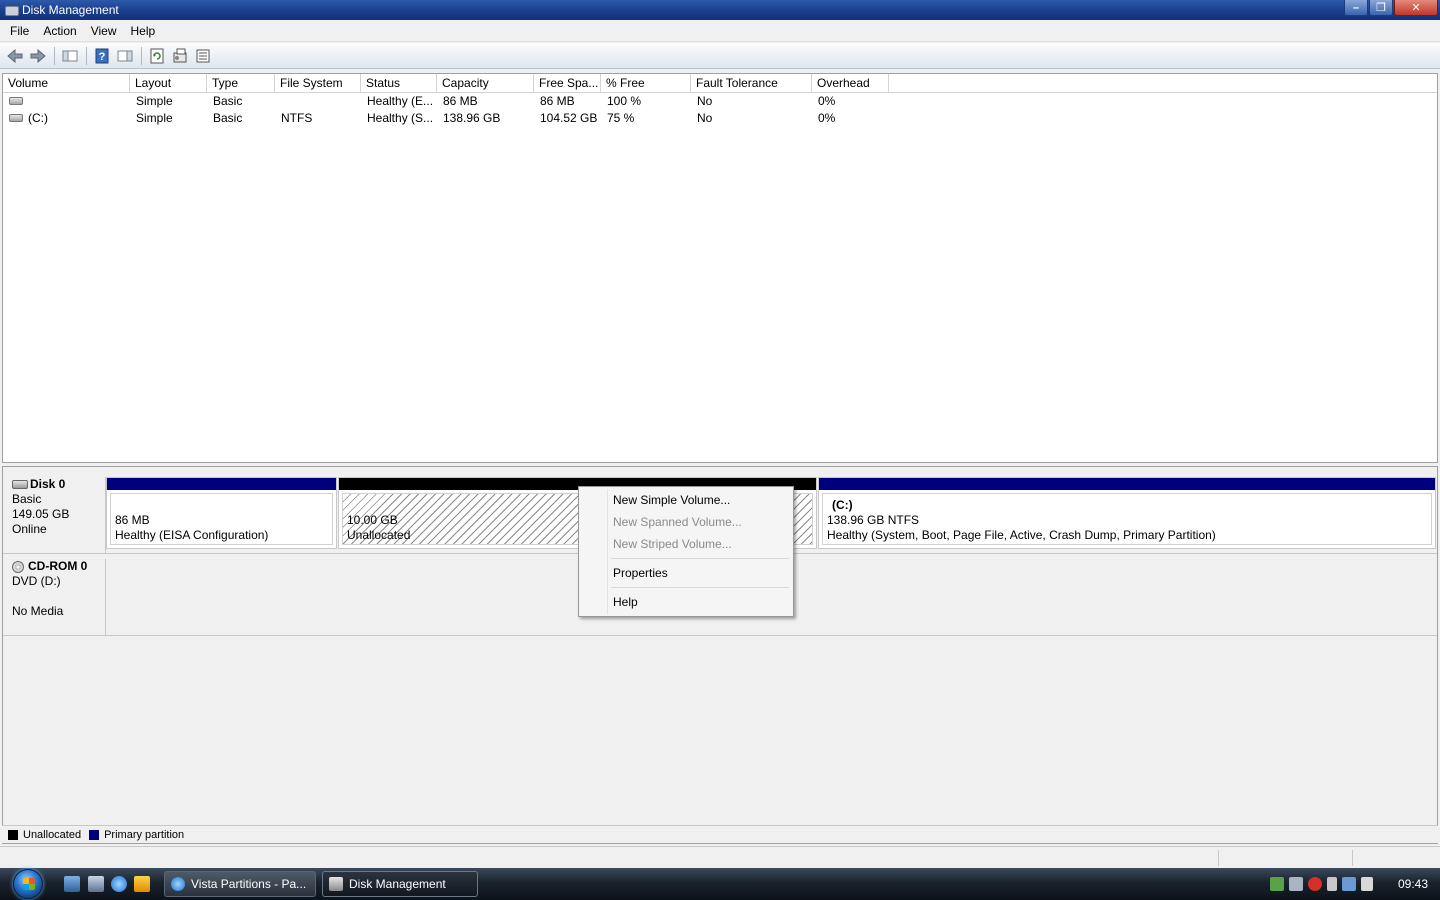  What do you see at coordinates (13, 834) in the screenshot?
I see `unallocated-swatch` at bounding box center [13, 834].